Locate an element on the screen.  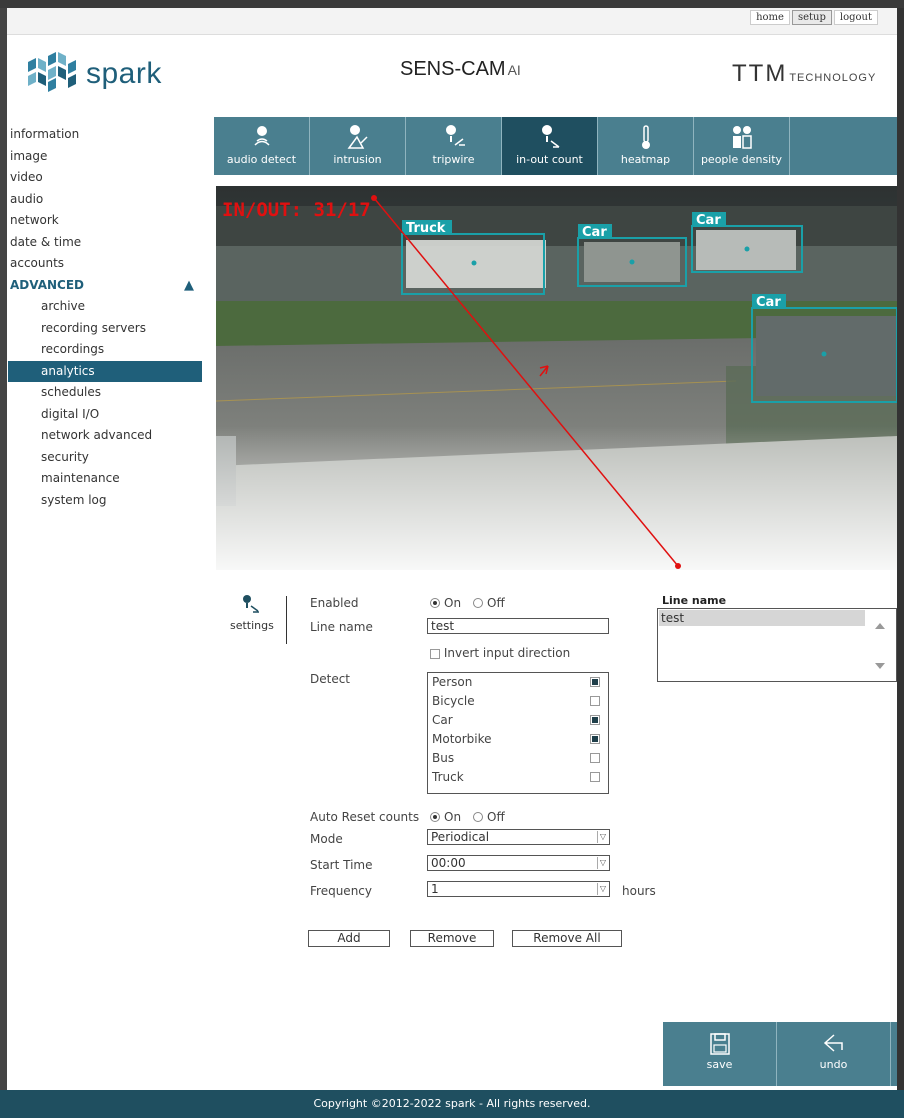
line-name-input: test is located at coordinates (518, 626).